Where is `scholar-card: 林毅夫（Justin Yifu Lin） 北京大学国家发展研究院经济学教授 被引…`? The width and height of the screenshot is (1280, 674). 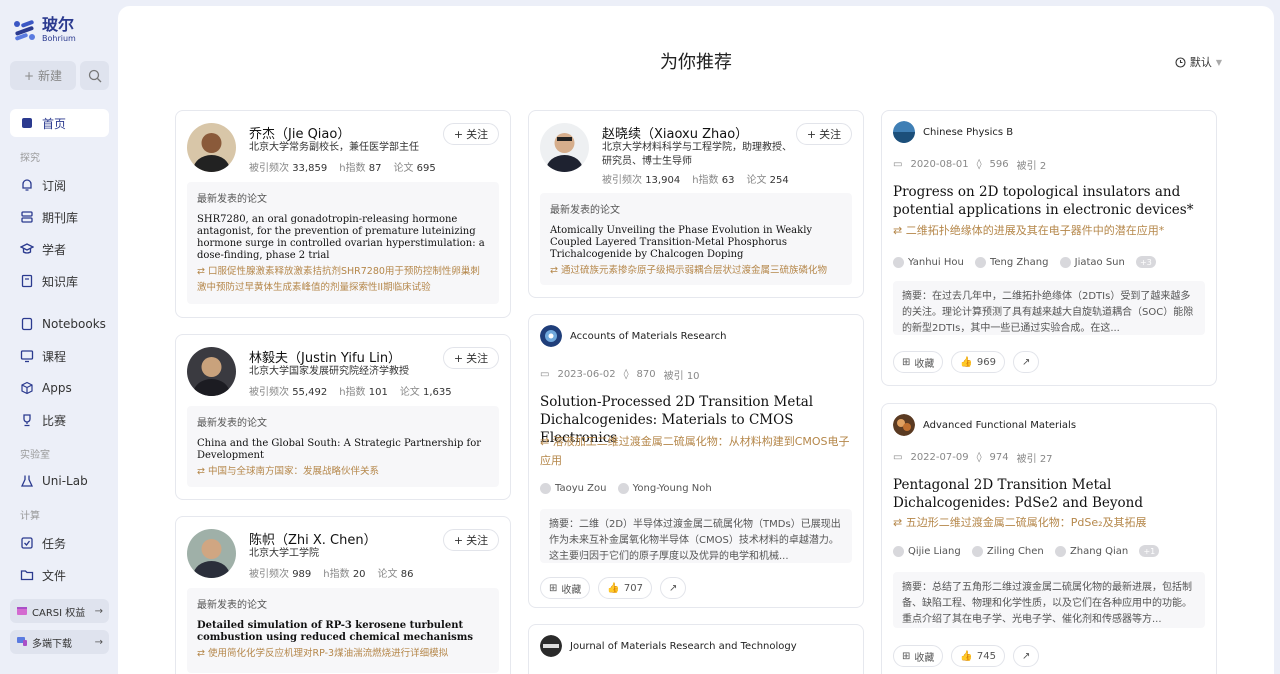 scholar-card: 林毅夫（Justin Yifu Lin） 北京大学国家发展研究院经济学教授 被引… is located at coordinates (343, 417).